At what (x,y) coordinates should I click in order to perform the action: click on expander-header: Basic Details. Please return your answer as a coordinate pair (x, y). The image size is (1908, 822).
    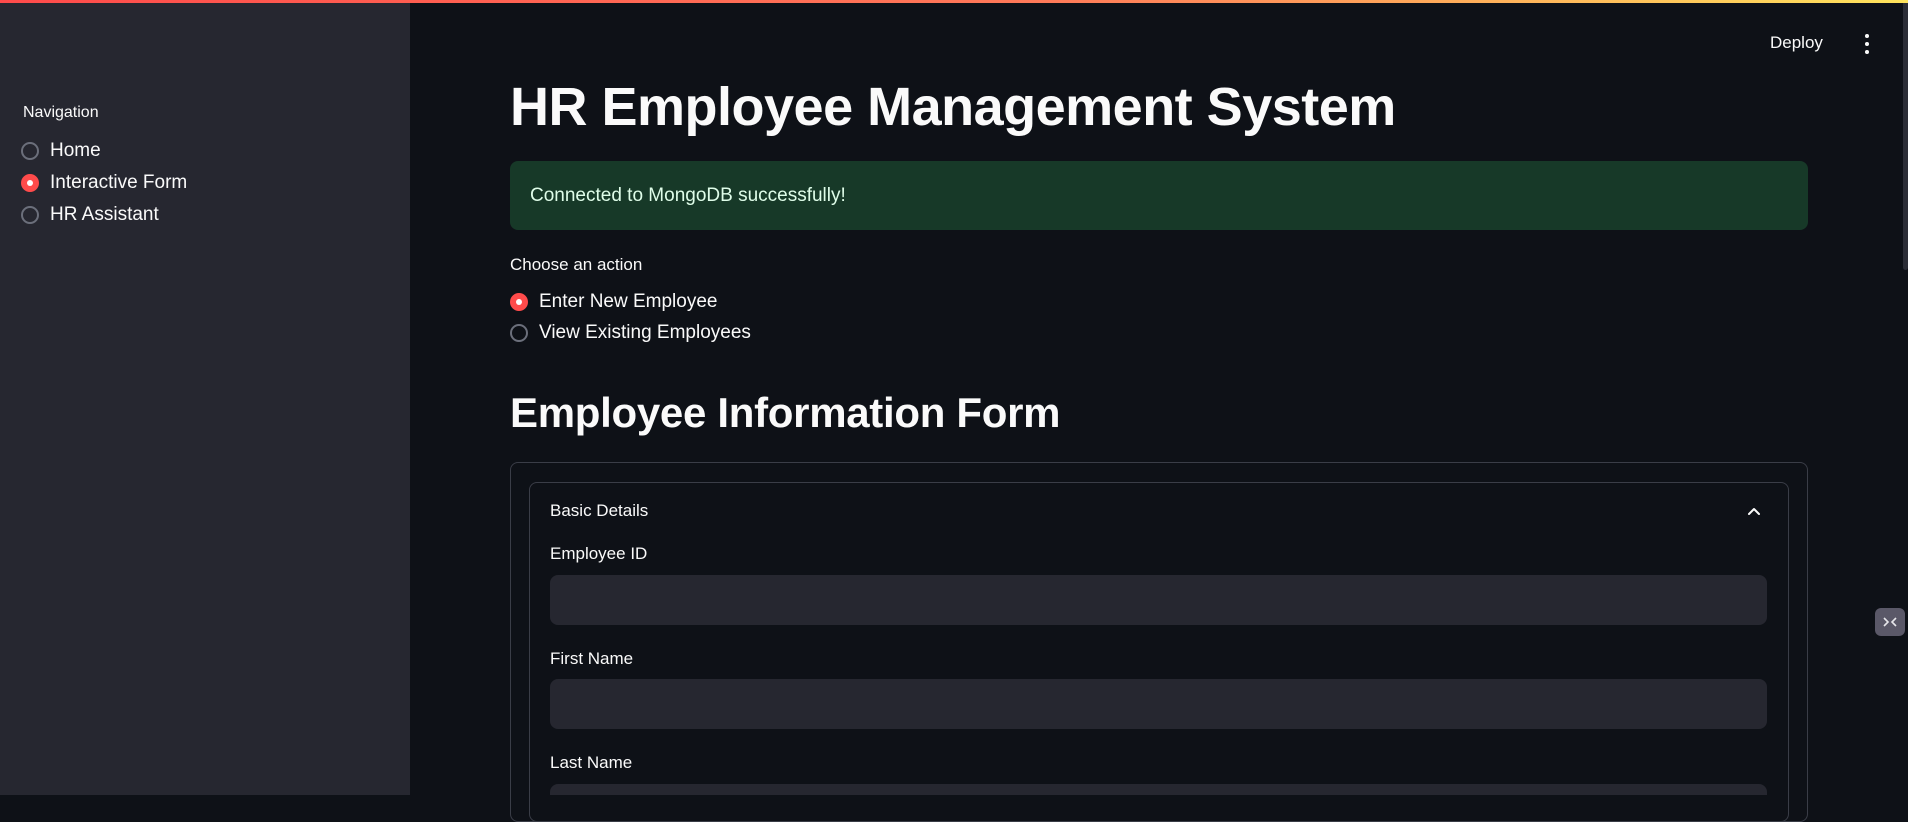
    Looking at the image, I should click on (599, 511).